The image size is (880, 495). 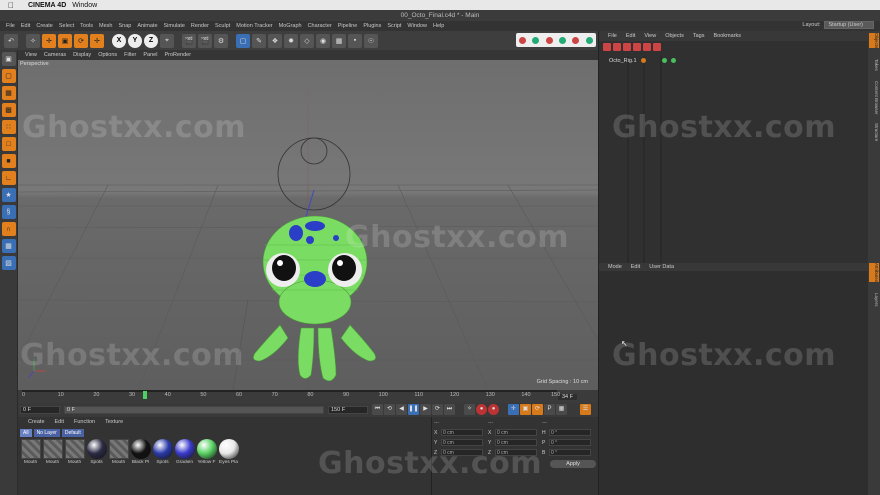 What do you see at coordinates (194, 410) in the screenshot?
I see `frame-range-slider: 0 F` at bounding box center [194, 410].